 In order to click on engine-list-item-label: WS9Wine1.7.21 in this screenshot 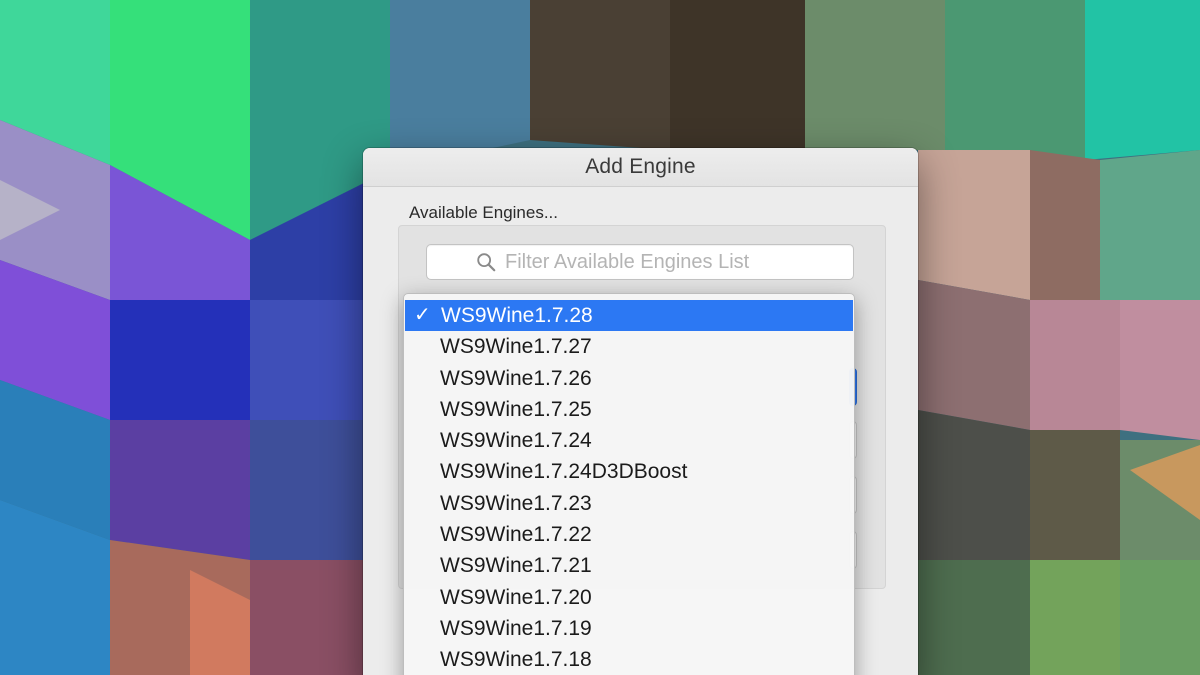, I will do `click(516, 566)`.